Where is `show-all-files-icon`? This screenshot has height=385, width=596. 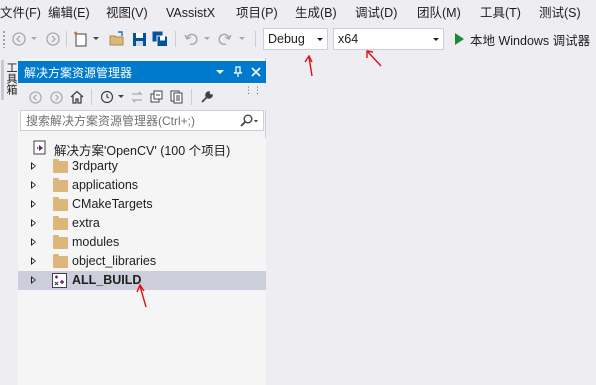 show-all-files-icon is located at coordinates (177, 97).